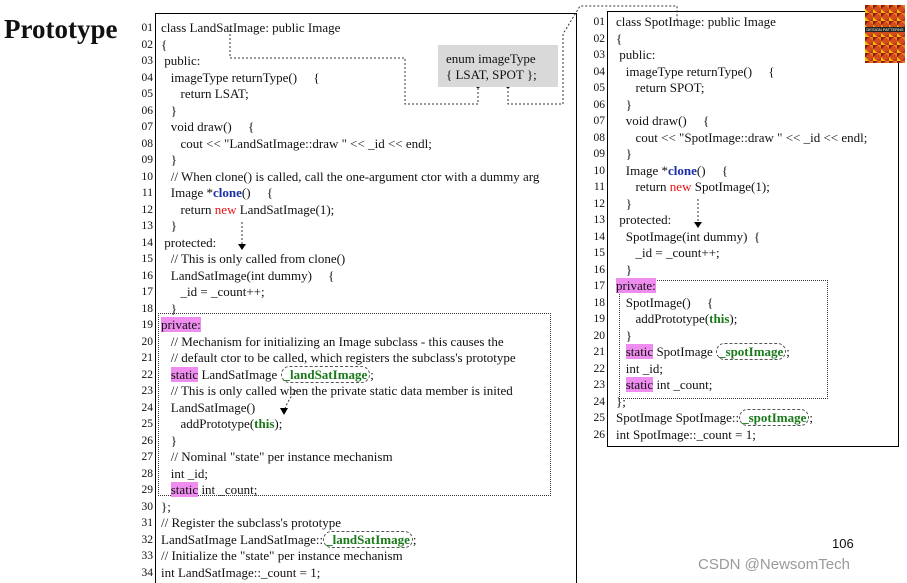 Image resolution: width=907 pixels, height=583 pixels. Describe the element at coordinates (599, 385) in the screenshot. I see `line-number: 23` at that location.